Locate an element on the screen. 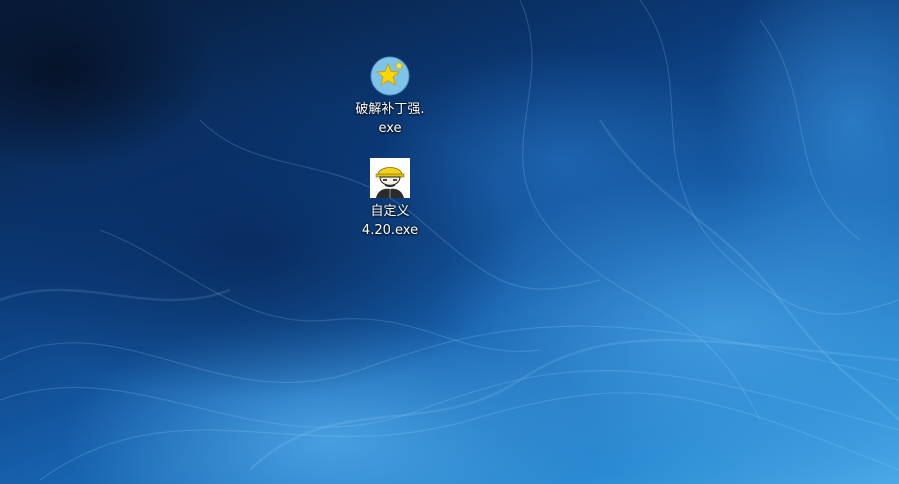 The image size is (899, 484). desktop-icon-label: 自定义 4.20.exe is located at coordinates (390, 221).